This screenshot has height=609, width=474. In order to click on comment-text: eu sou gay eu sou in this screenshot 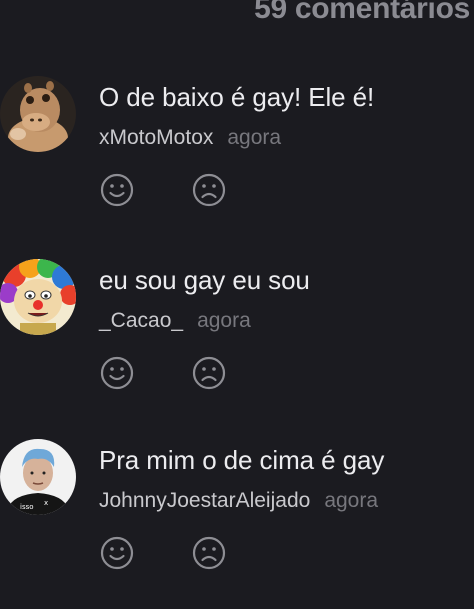, I will do `click(204, 280)`.